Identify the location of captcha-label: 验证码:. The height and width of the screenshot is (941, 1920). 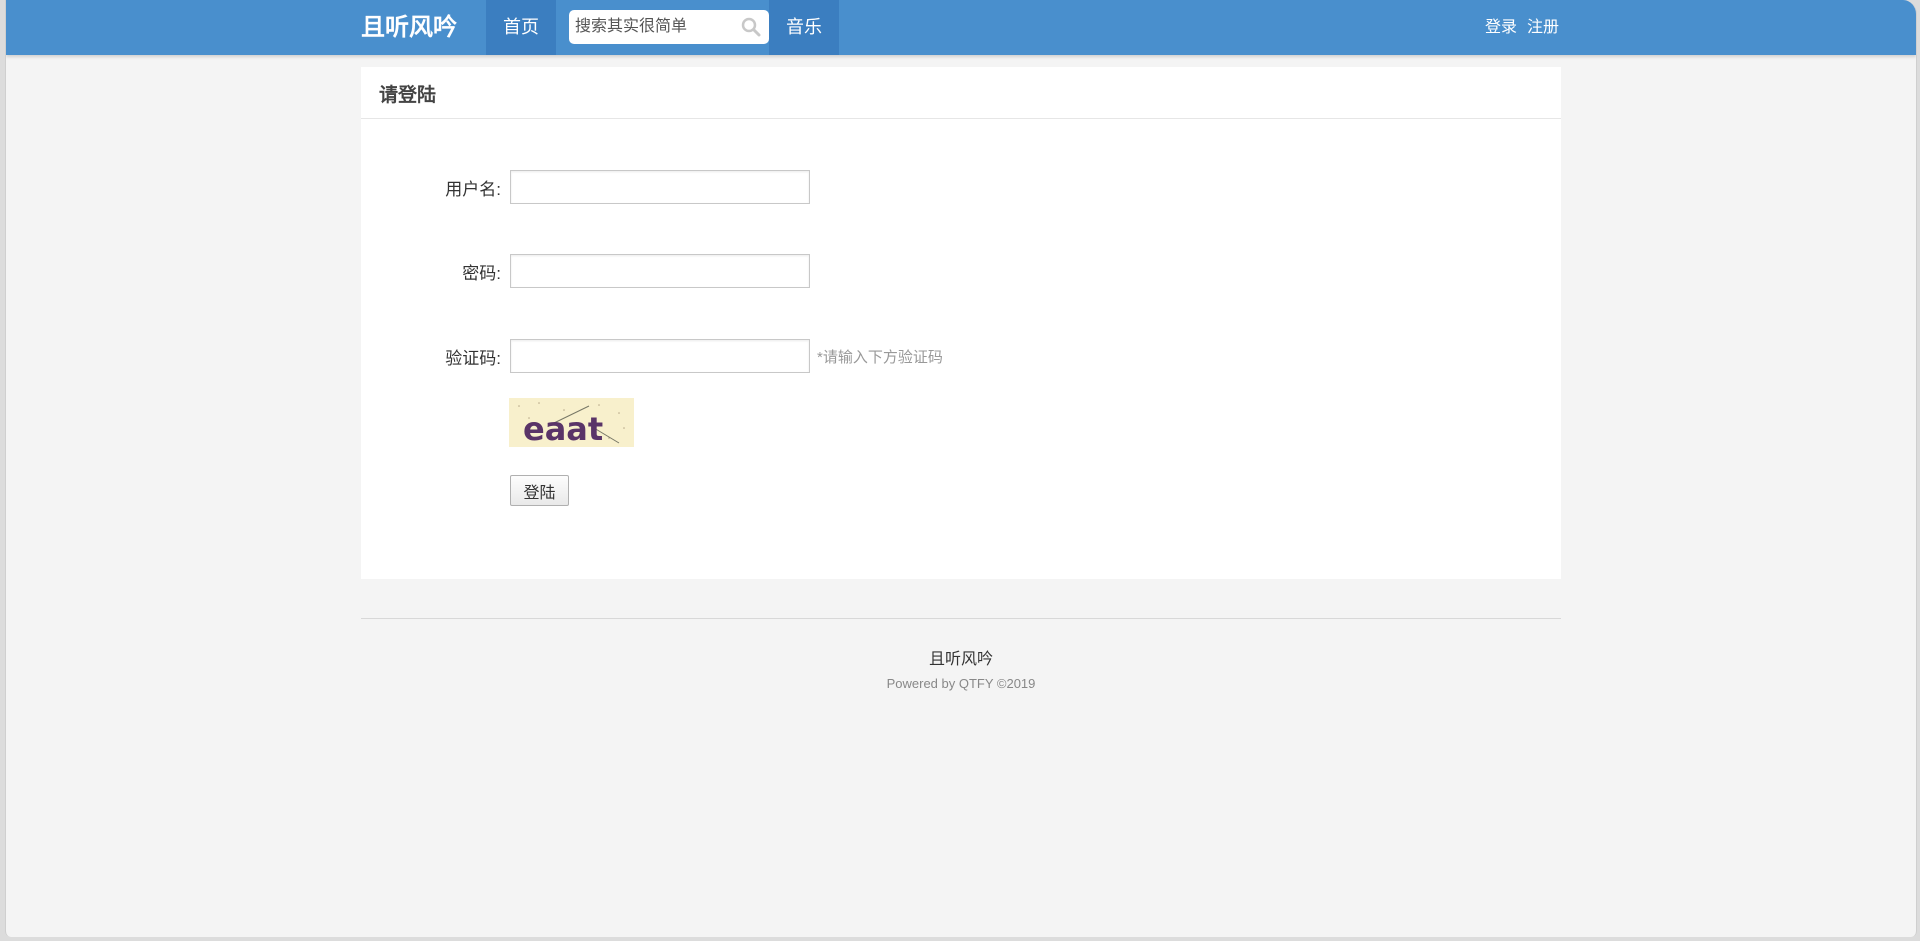
(473, 358).